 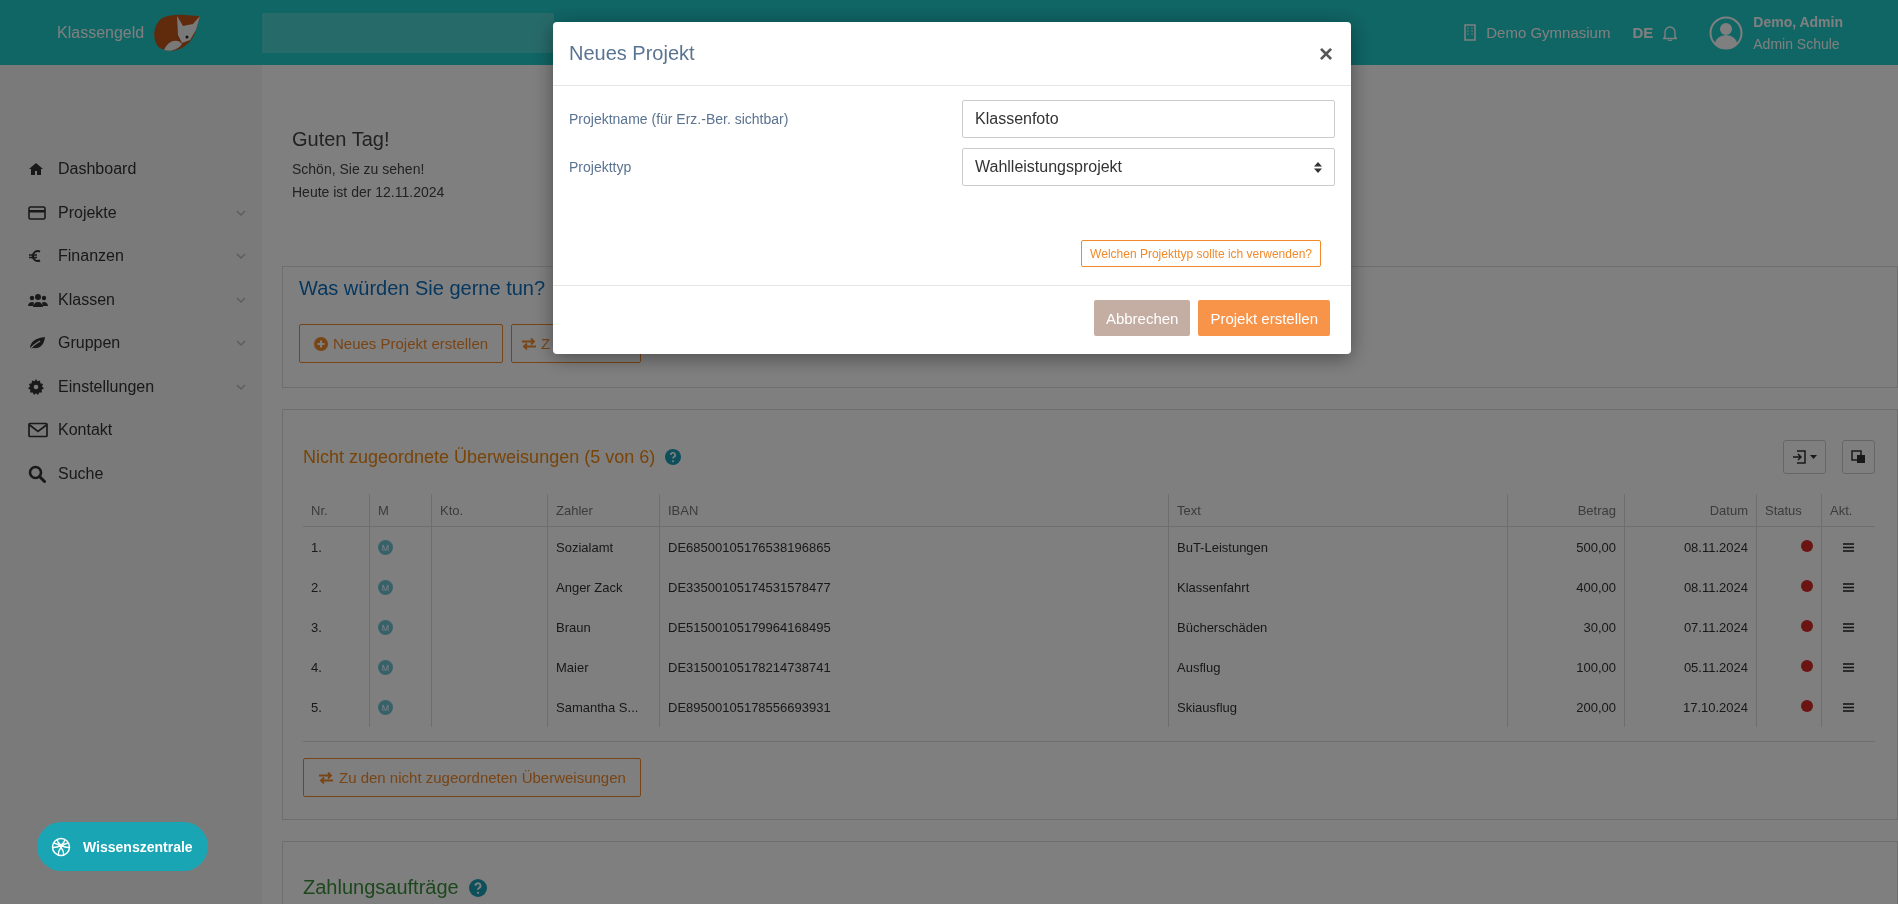 I want to click on table-cell: 1., so click(x=336, y=546).